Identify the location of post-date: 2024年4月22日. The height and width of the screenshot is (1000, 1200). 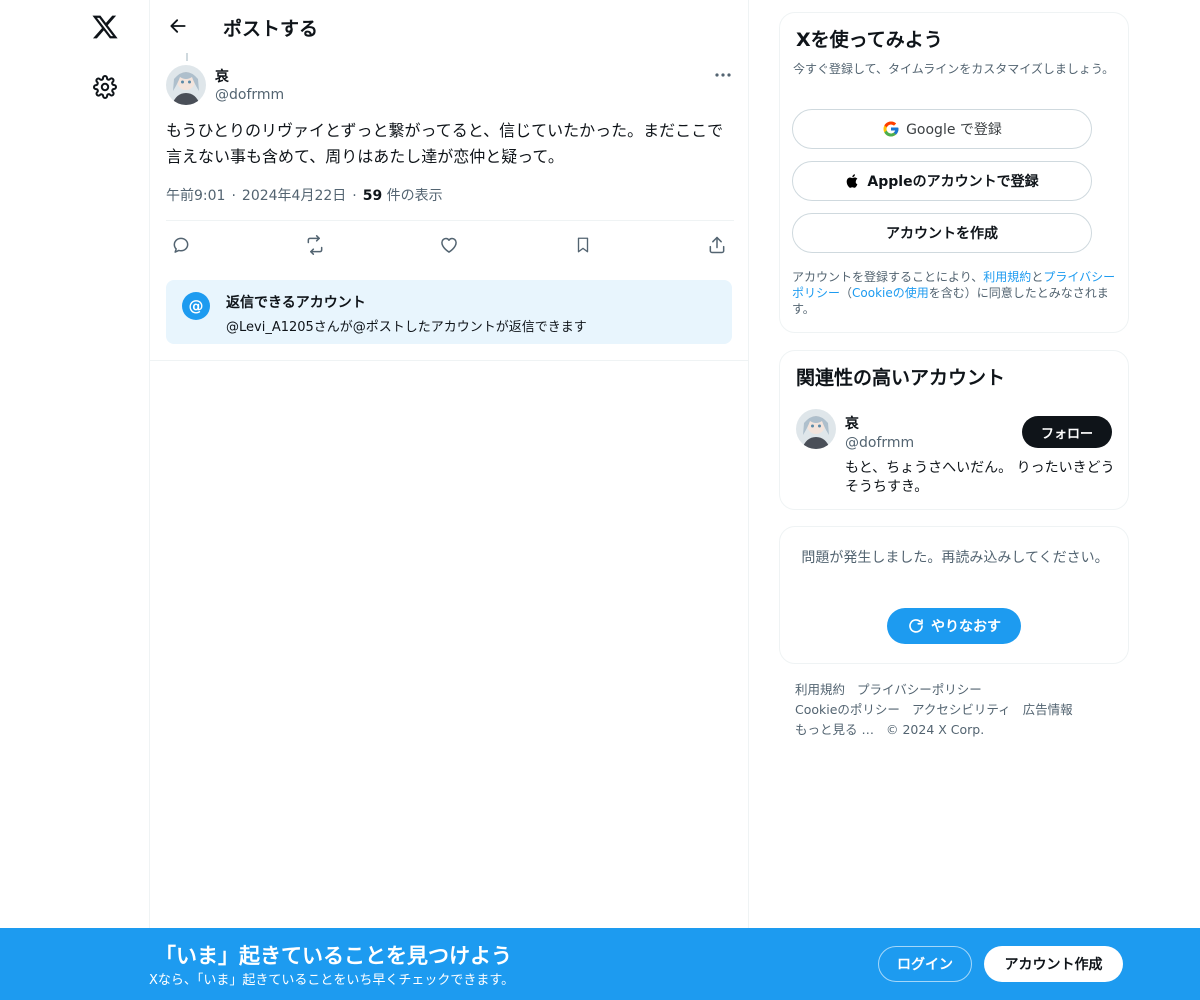
(294, 196).